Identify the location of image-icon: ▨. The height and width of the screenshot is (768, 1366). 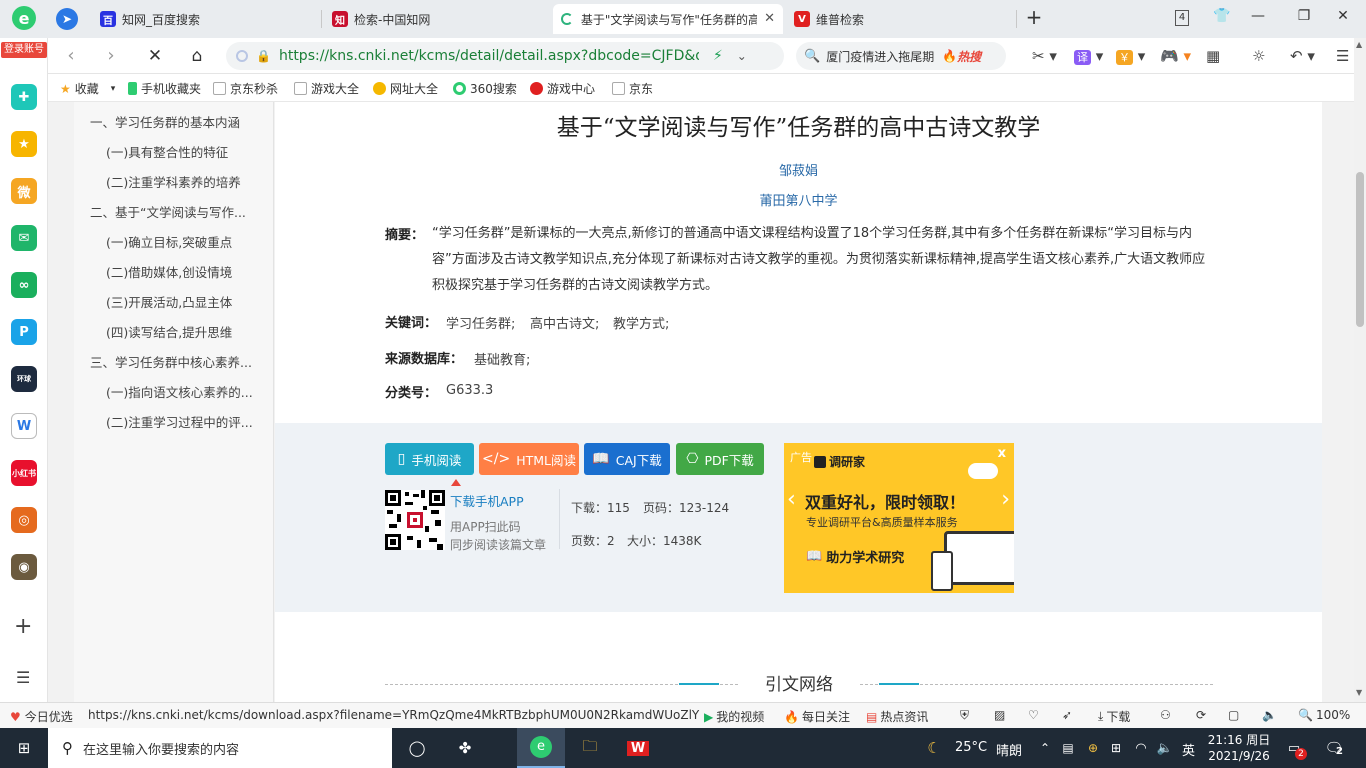
(999, 715).